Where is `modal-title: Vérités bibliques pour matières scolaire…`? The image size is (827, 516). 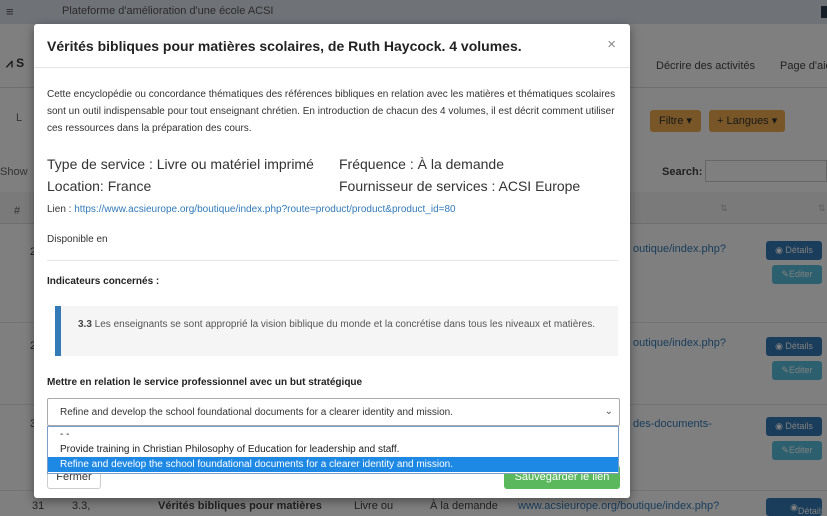
modal-title: Vérités bibliques pour matières scolaire… is located at coordinates (284, 46).